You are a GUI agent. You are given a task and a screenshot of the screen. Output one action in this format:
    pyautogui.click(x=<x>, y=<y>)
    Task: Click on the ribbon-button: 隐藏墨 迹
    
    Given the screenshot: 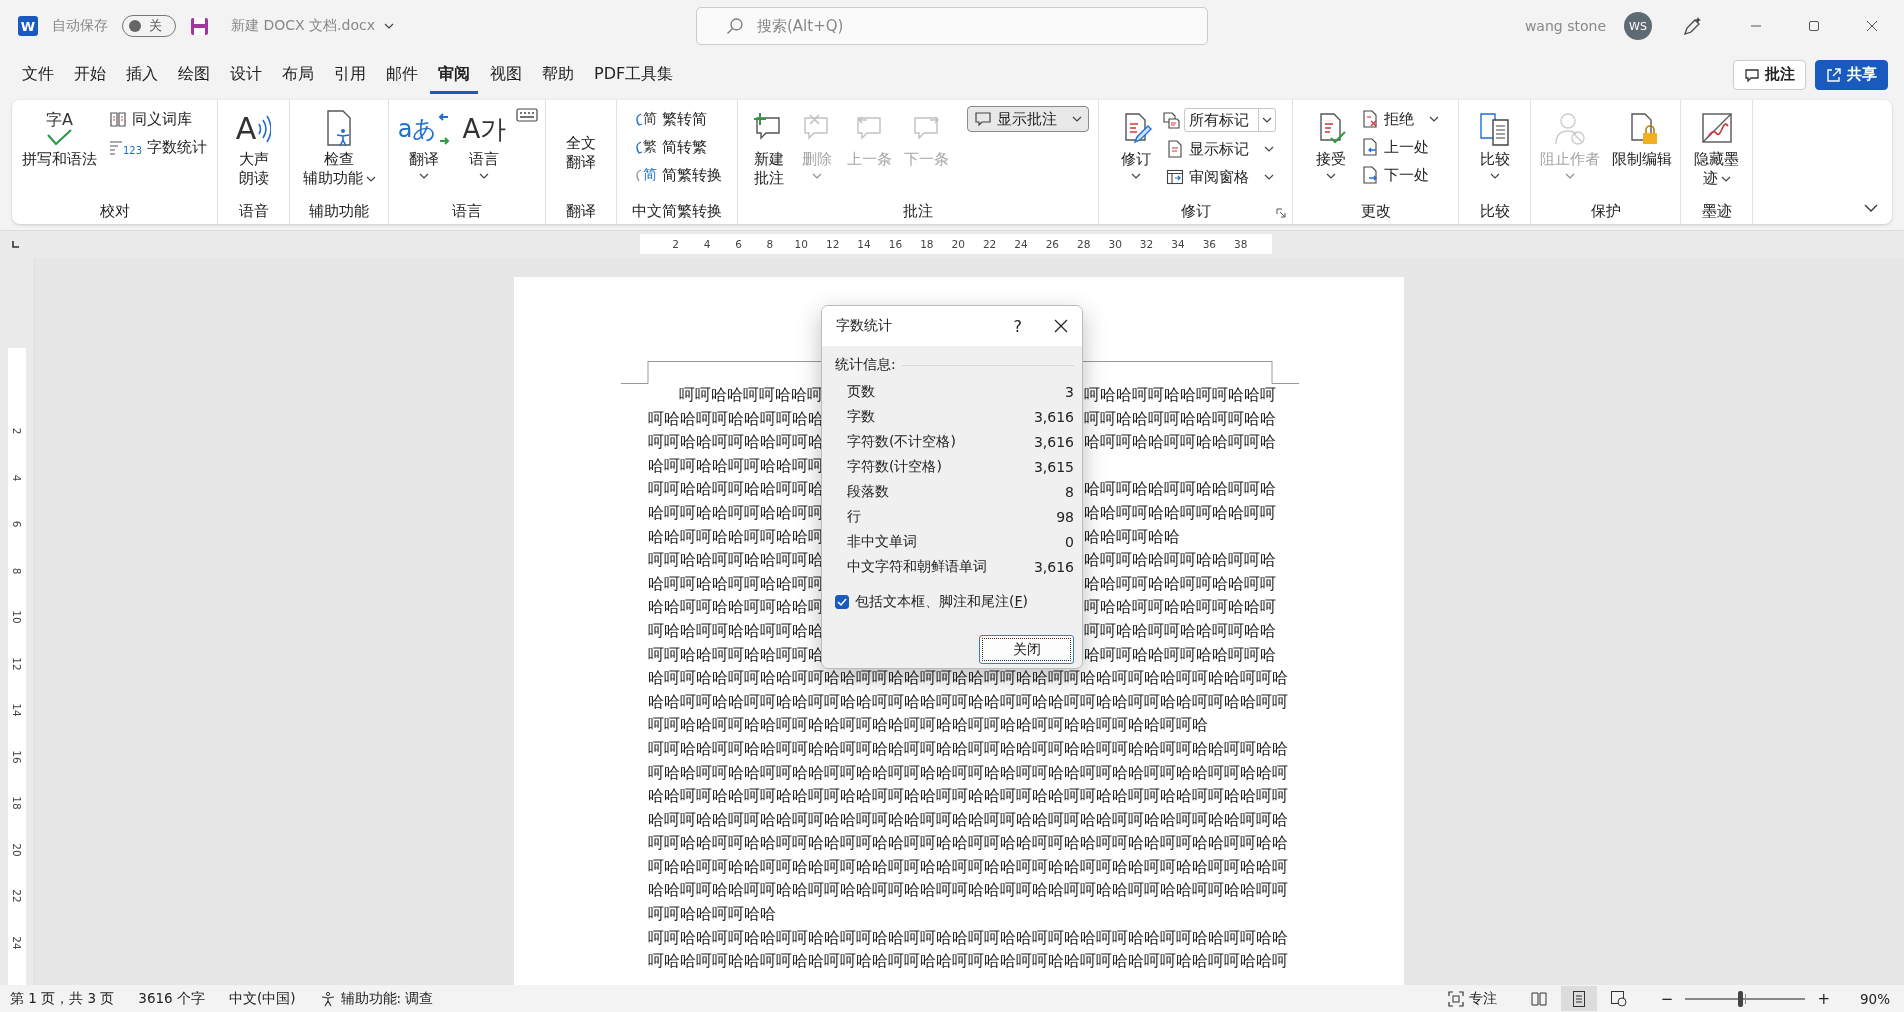 What is the action you would take?
    pyautogui.click(x=1716, y=148)
    